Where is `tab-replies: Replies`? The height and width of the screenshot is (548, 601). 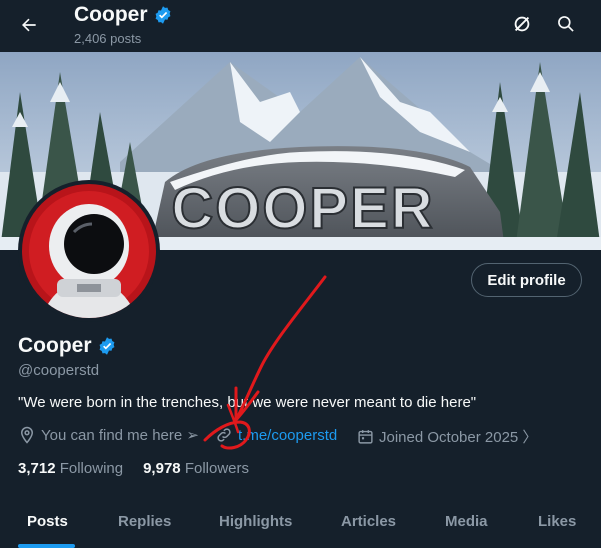 tab-replies: Replies is located at coordinates (144, 521).